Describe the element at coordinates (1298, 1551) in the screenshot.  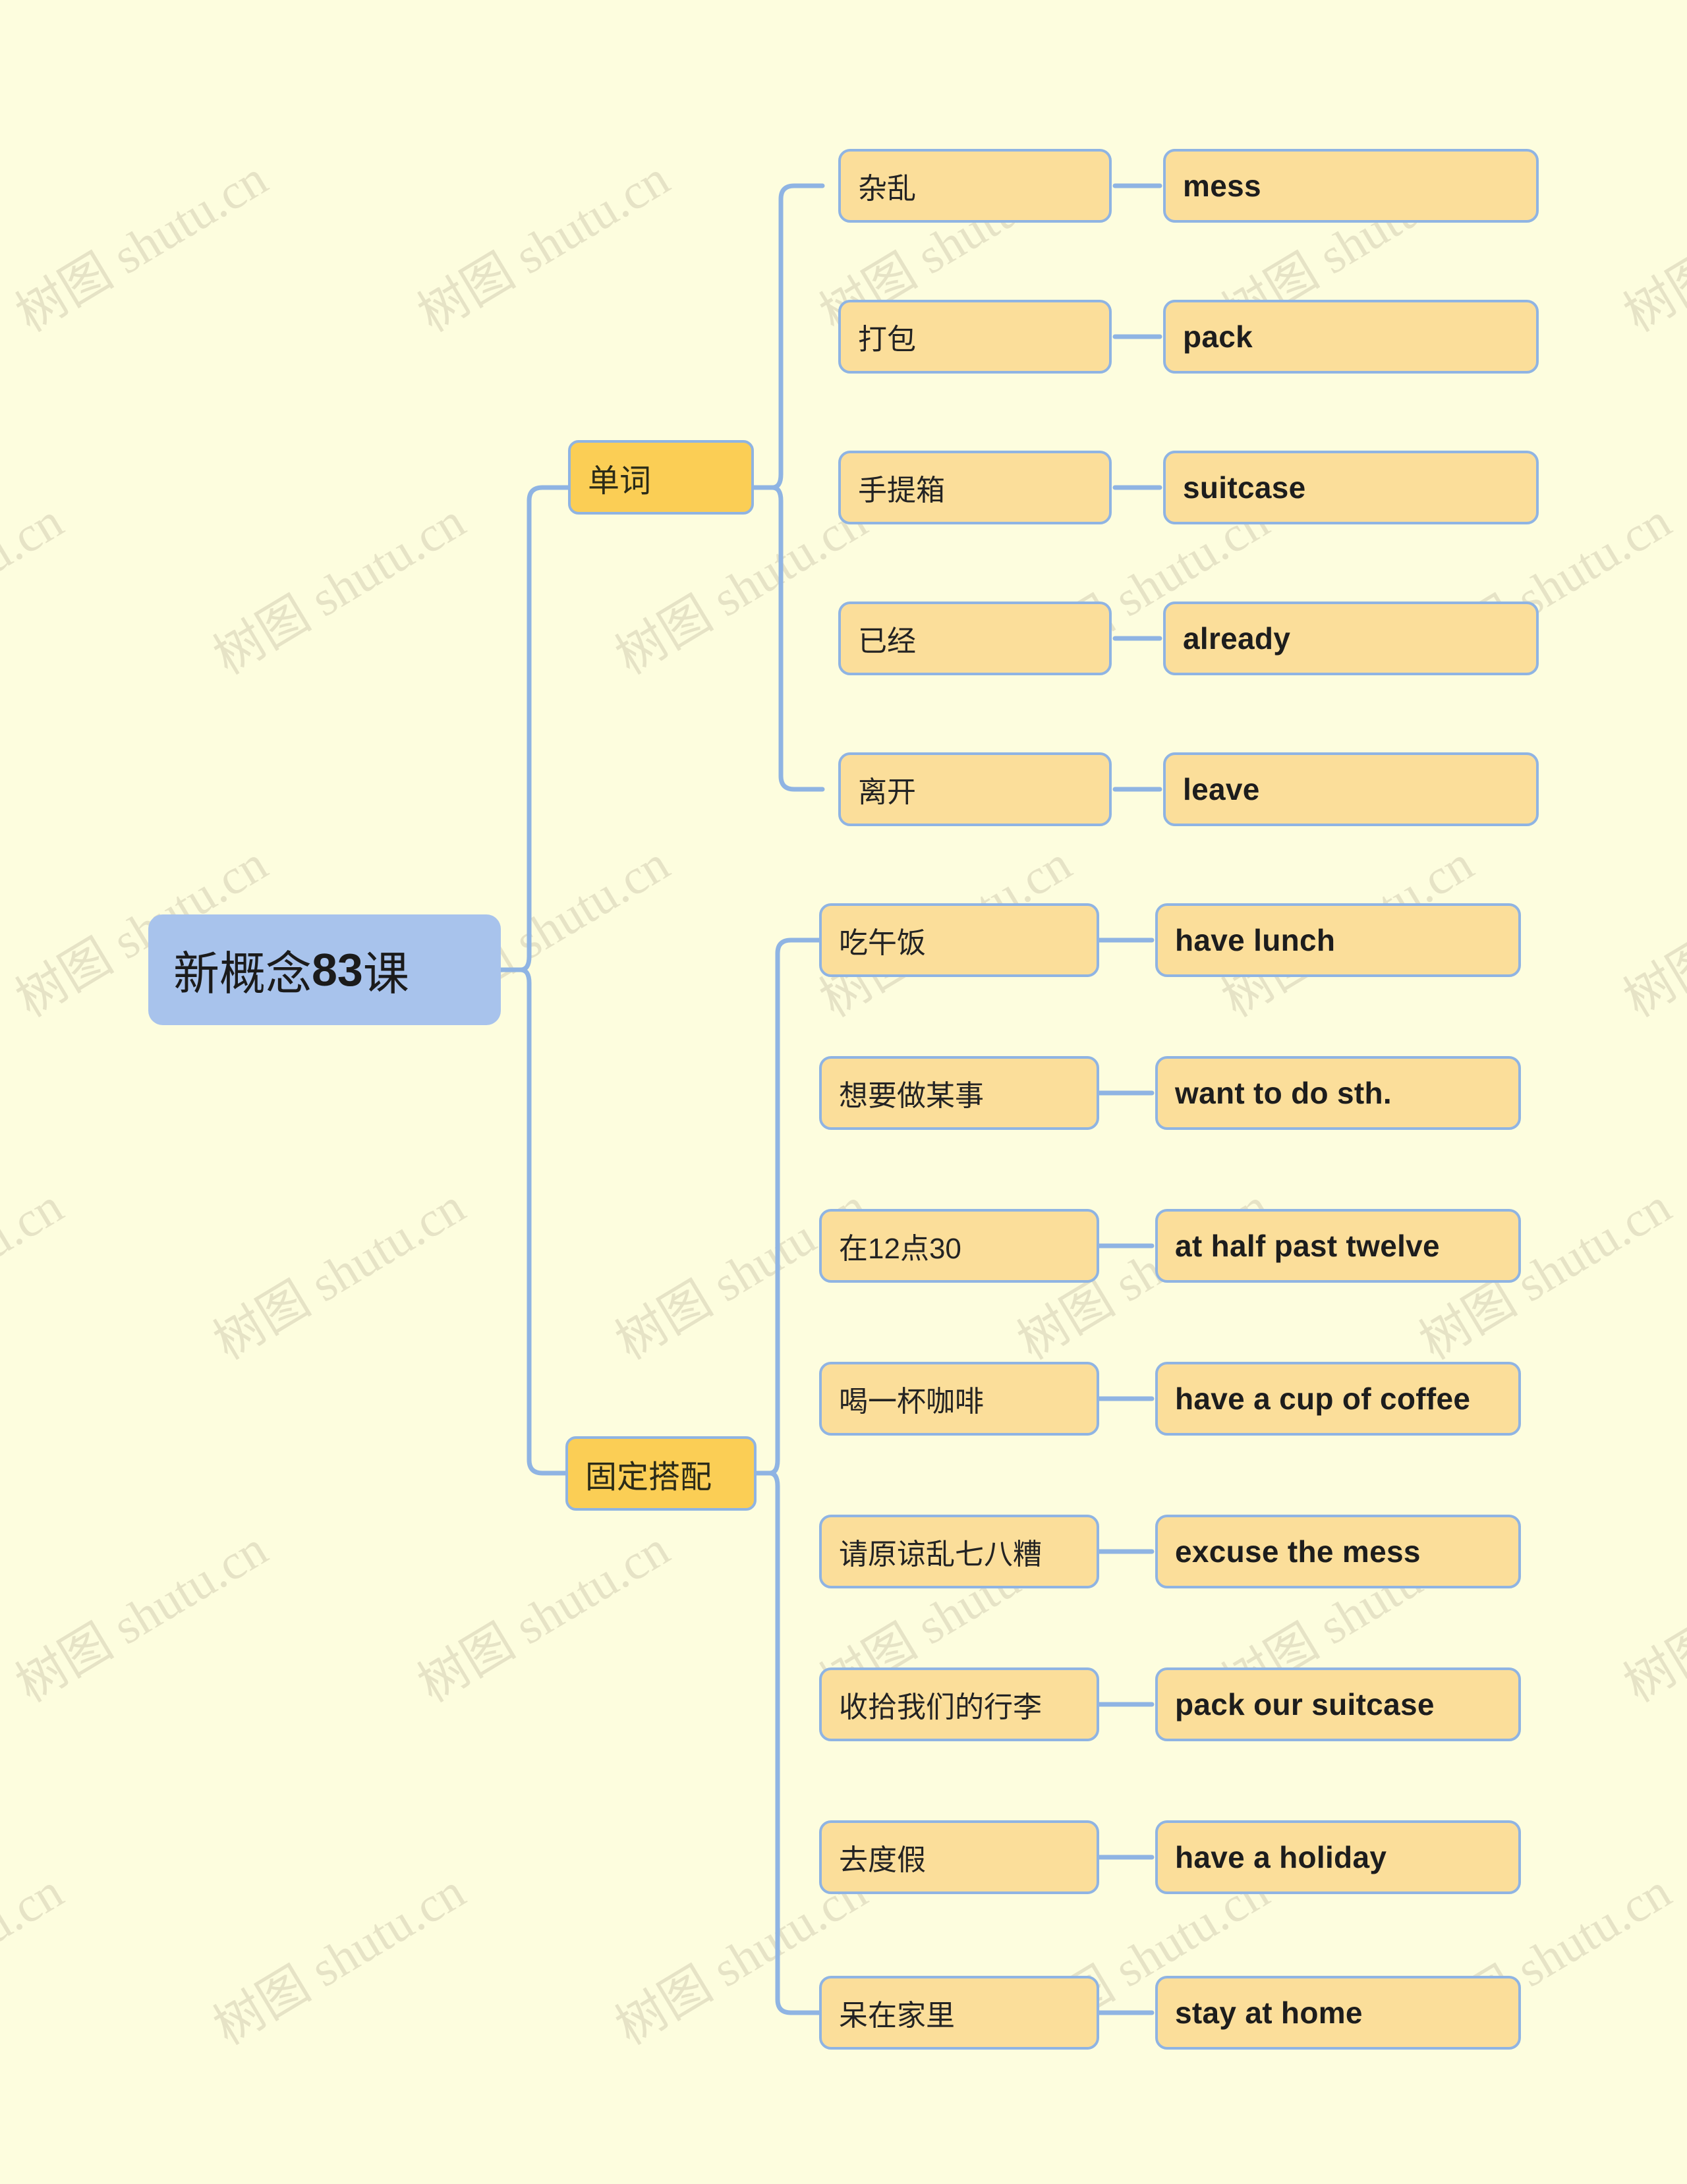
I see `leaf-label: excuse the mess` at that location.